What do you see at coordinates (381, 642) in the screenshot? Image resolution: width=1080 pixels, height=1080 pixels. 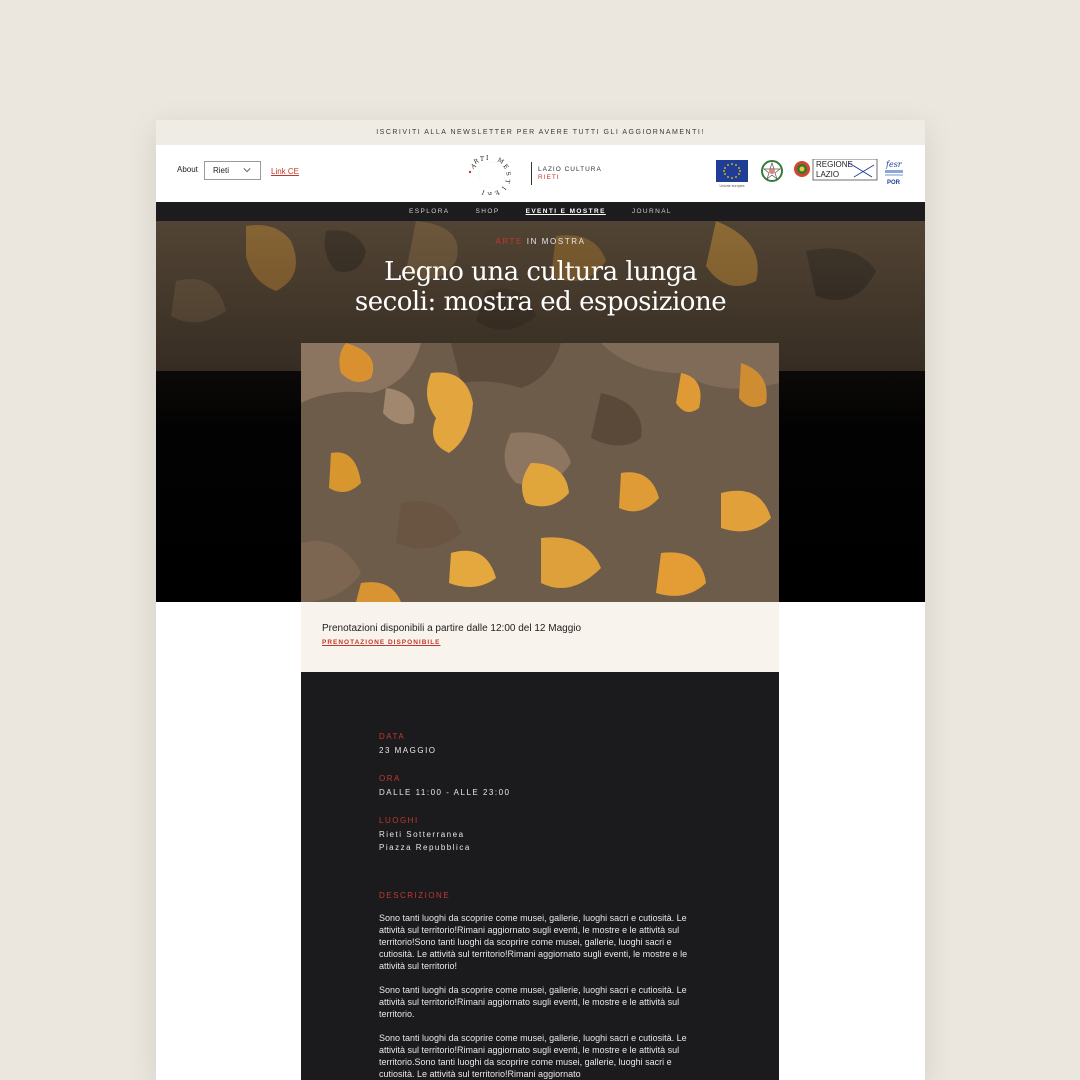 I see `booking-link: PRENOTAZIONE DISPONIBILE` at bounding box center [381, 642].